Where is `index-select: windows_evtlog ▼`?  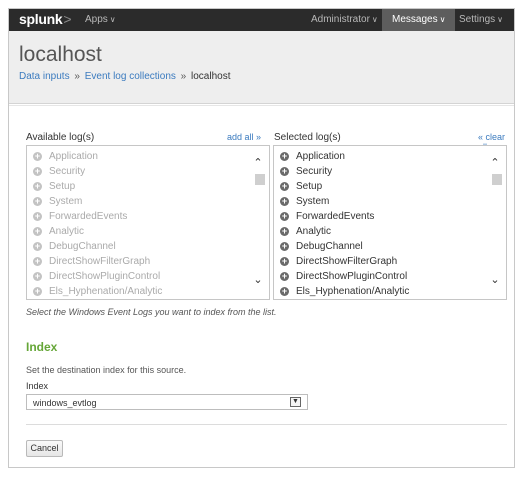
index-select: windows_evtlog ▼ is located at coordinates (167, 402).